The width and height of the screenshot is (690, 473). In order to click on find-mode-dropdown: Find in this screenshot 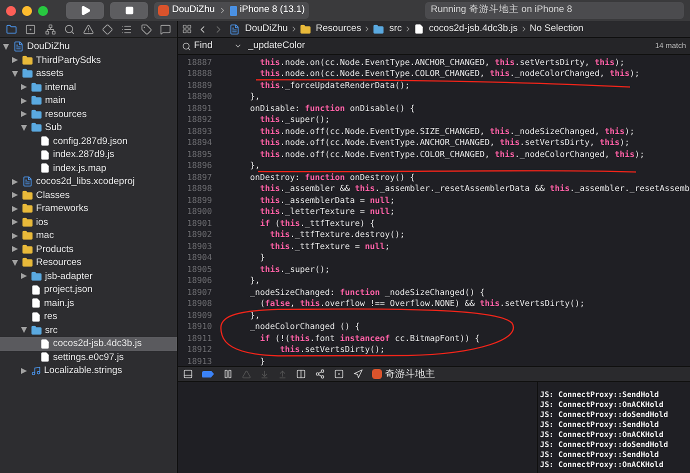, I will do `click(212, 46)`.